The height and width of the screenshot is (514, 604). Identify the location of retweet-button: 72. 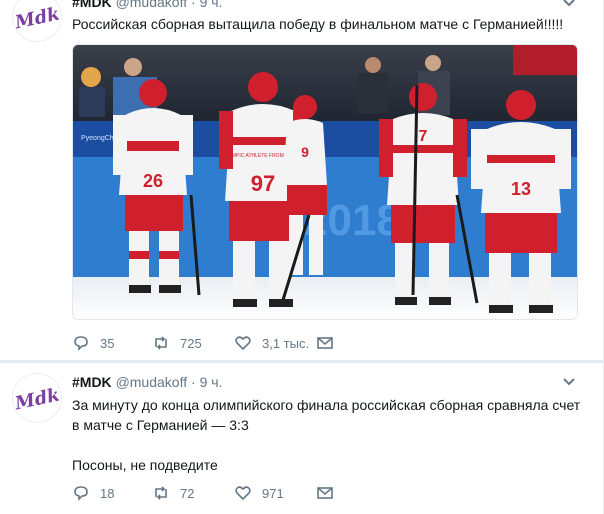
(193, 493).